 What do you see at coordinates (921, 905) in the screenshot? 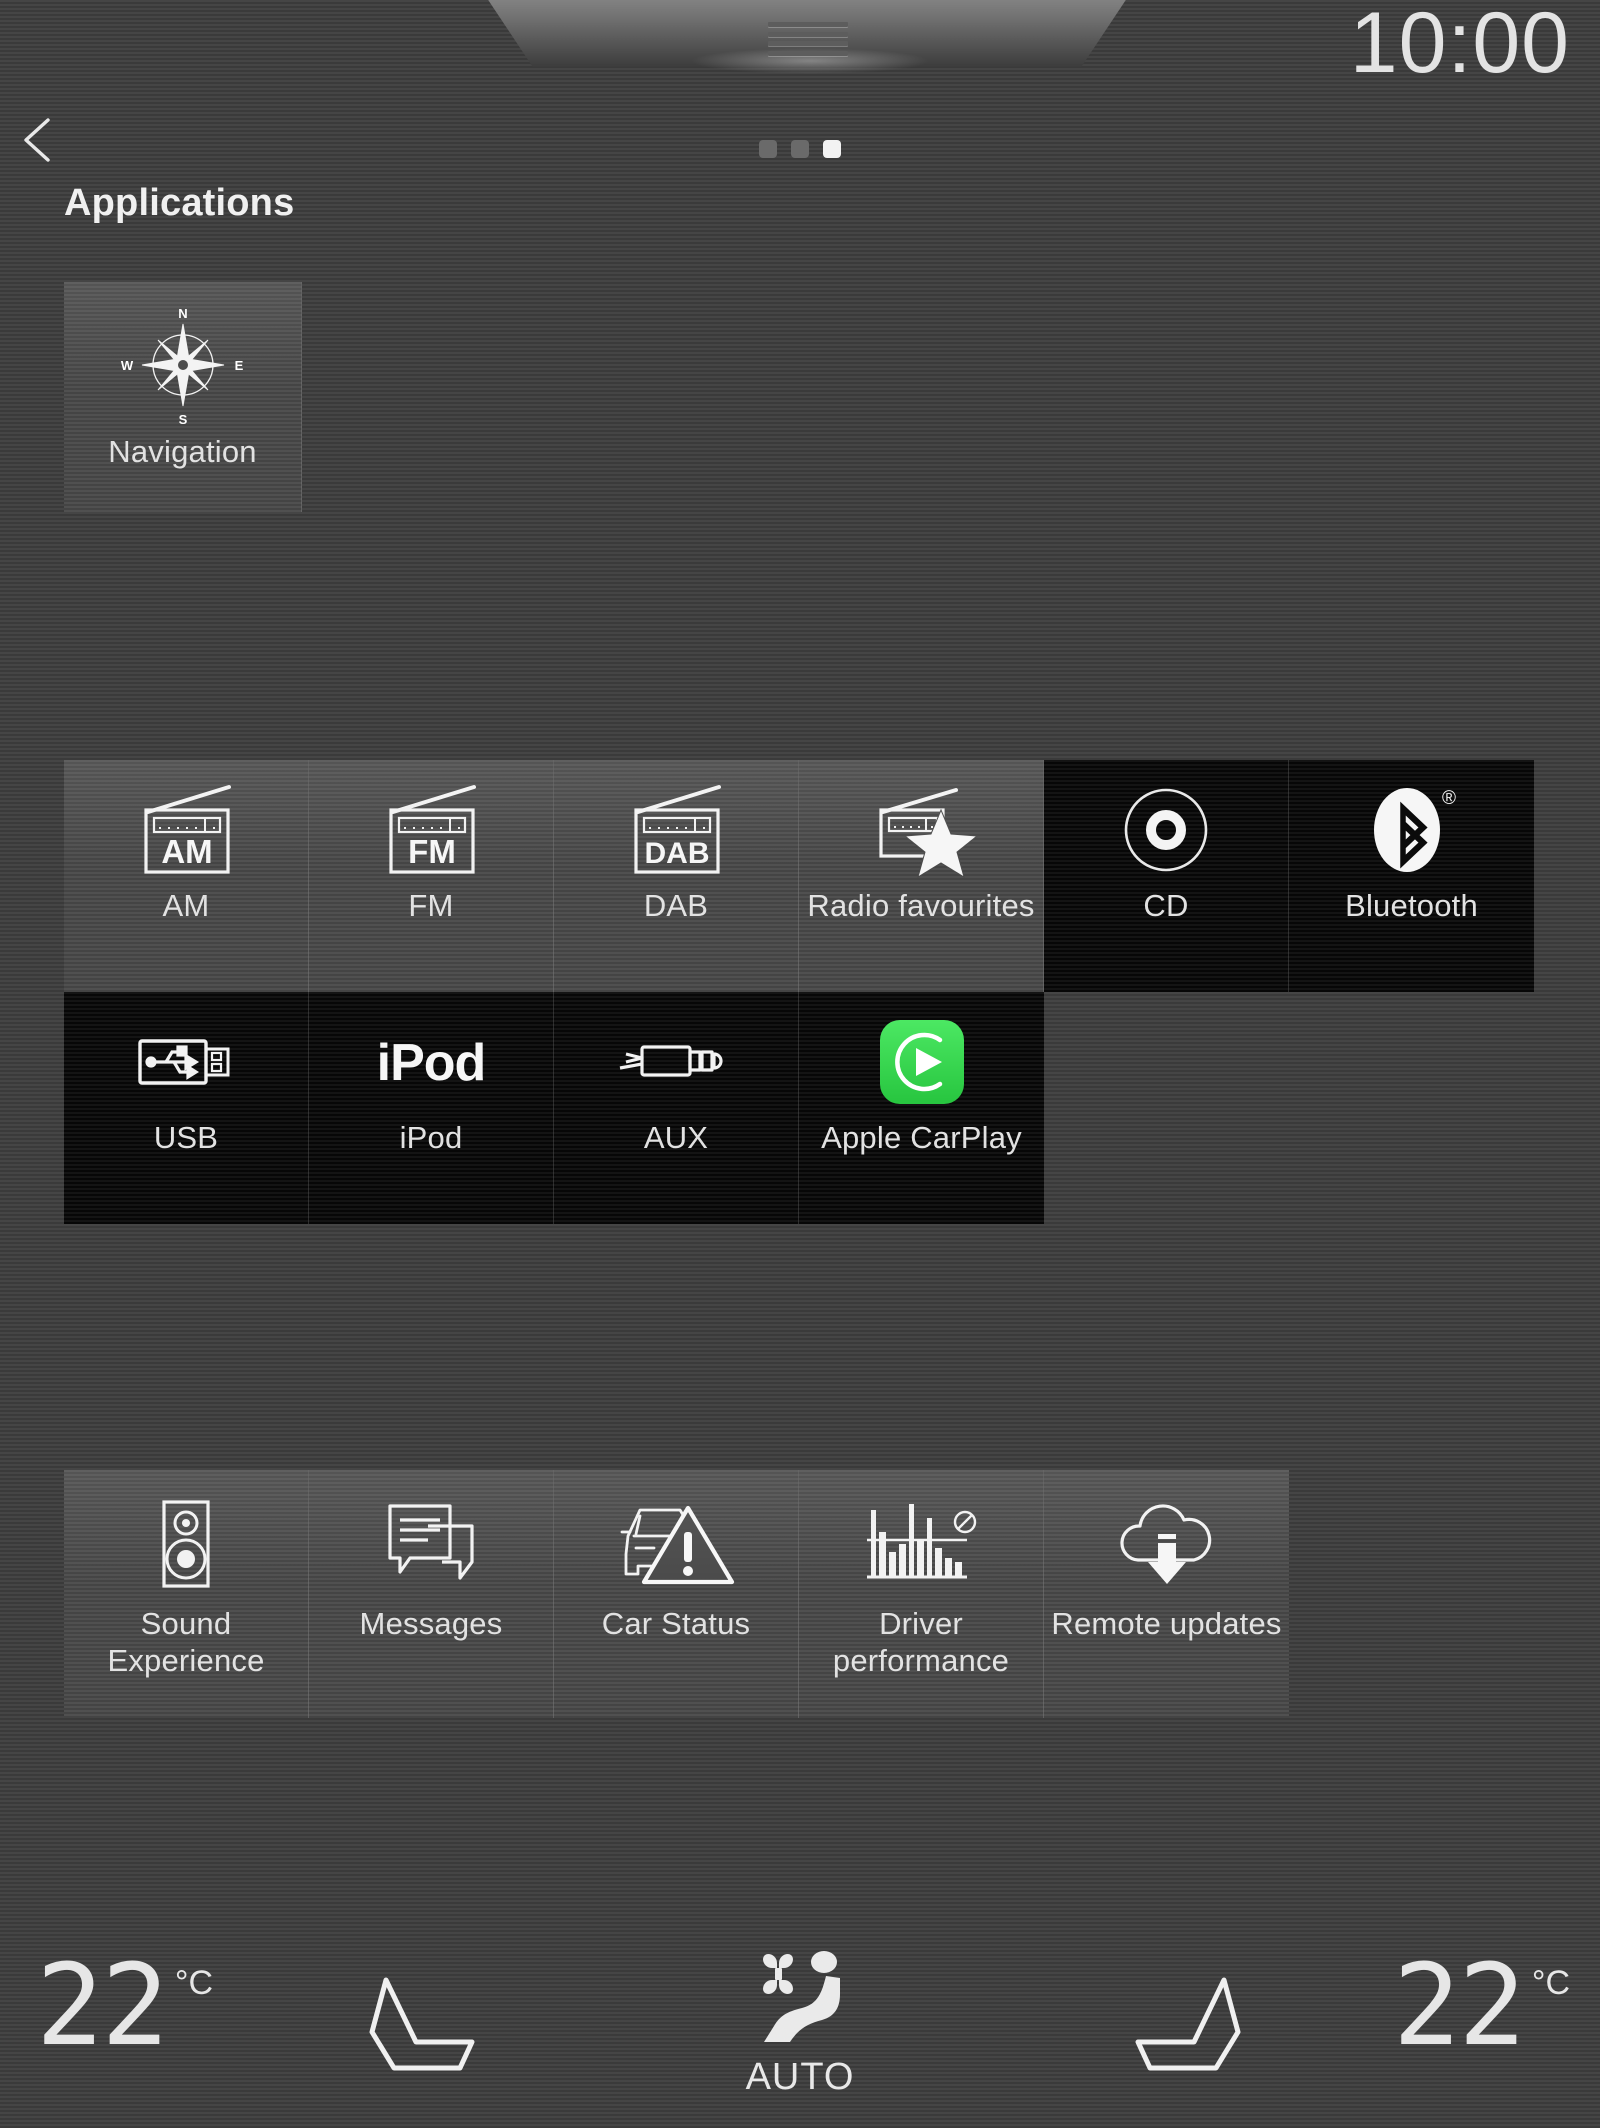
I see `tile-label: Radio favourites` at bounding box center [921, 905].